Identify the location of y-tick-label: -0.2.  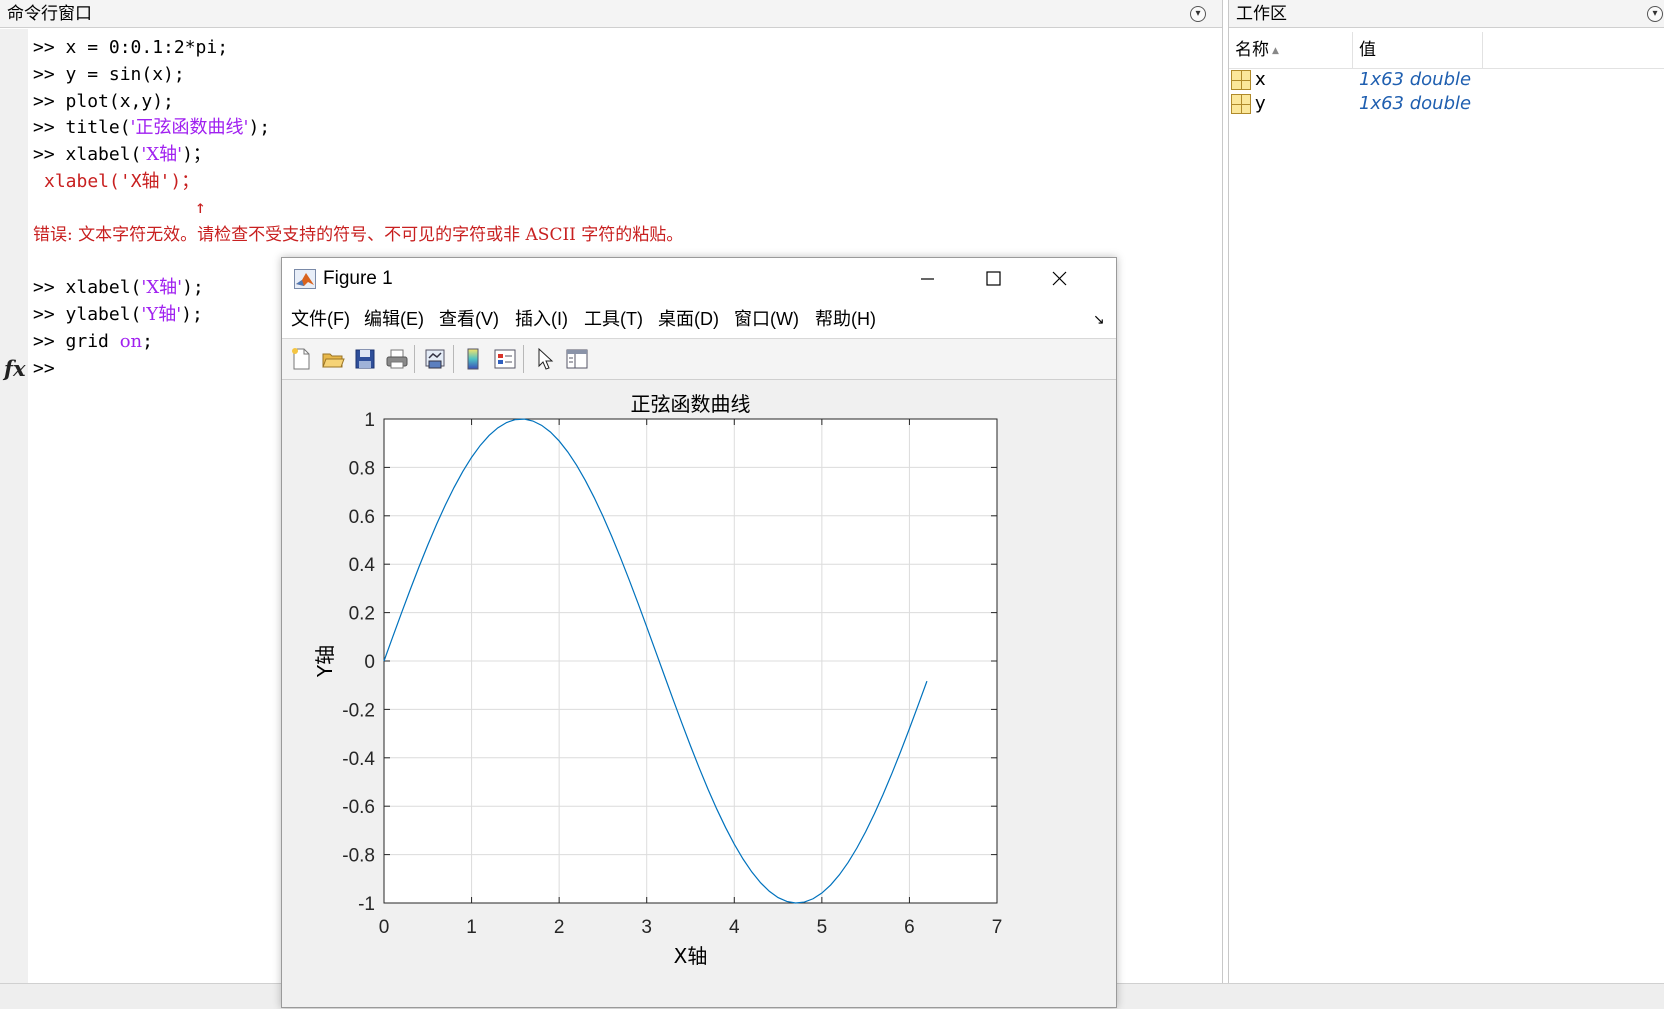
(358, 710).